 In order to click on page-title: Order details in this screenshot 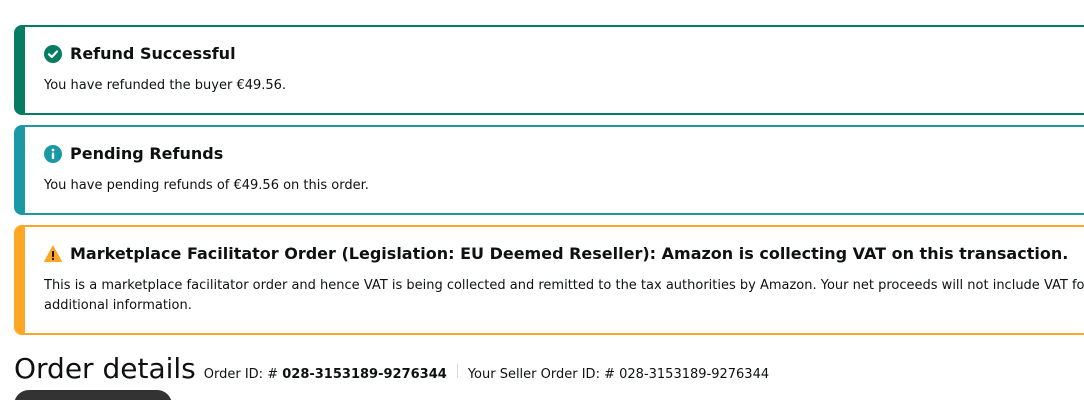, I will do `click(105, 368)`.